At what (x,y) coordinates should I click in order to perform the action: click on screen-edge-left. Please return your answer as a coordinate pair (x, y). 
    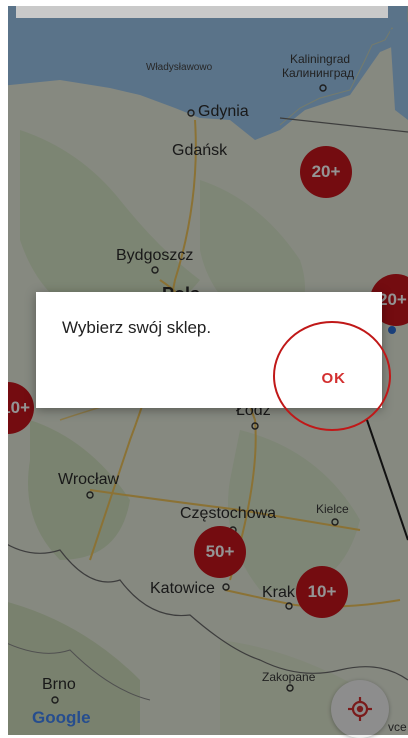
    Looking at the image, I should click on (4, 367).